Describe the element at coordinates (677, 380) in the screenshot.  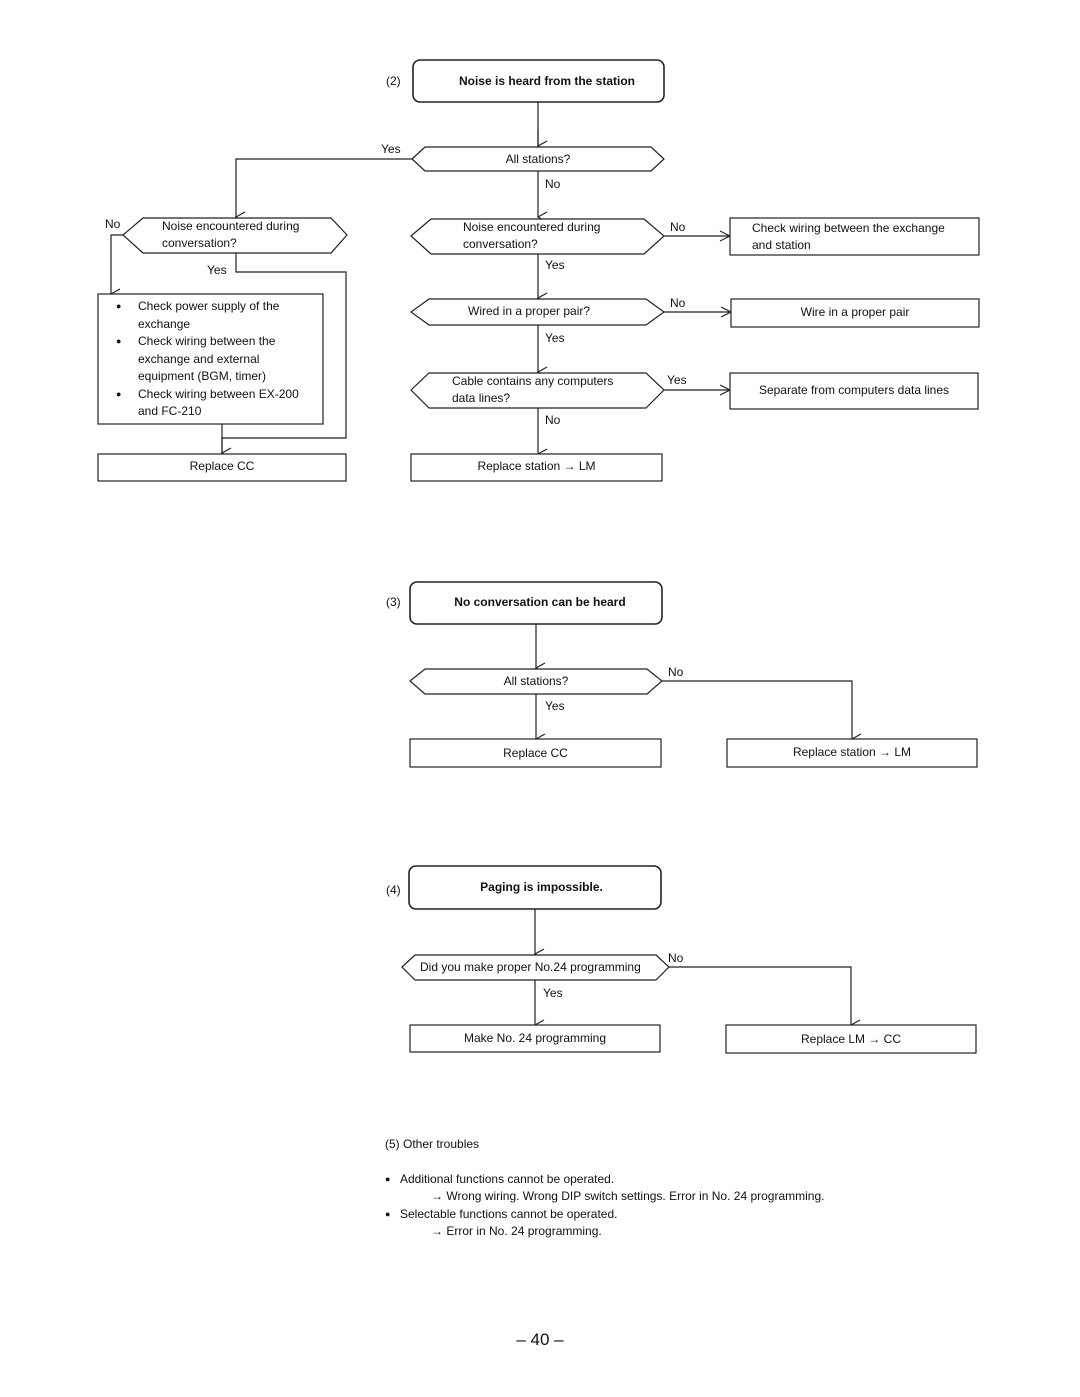
I see `flow2-d3-yes-label: Yes` at that location.